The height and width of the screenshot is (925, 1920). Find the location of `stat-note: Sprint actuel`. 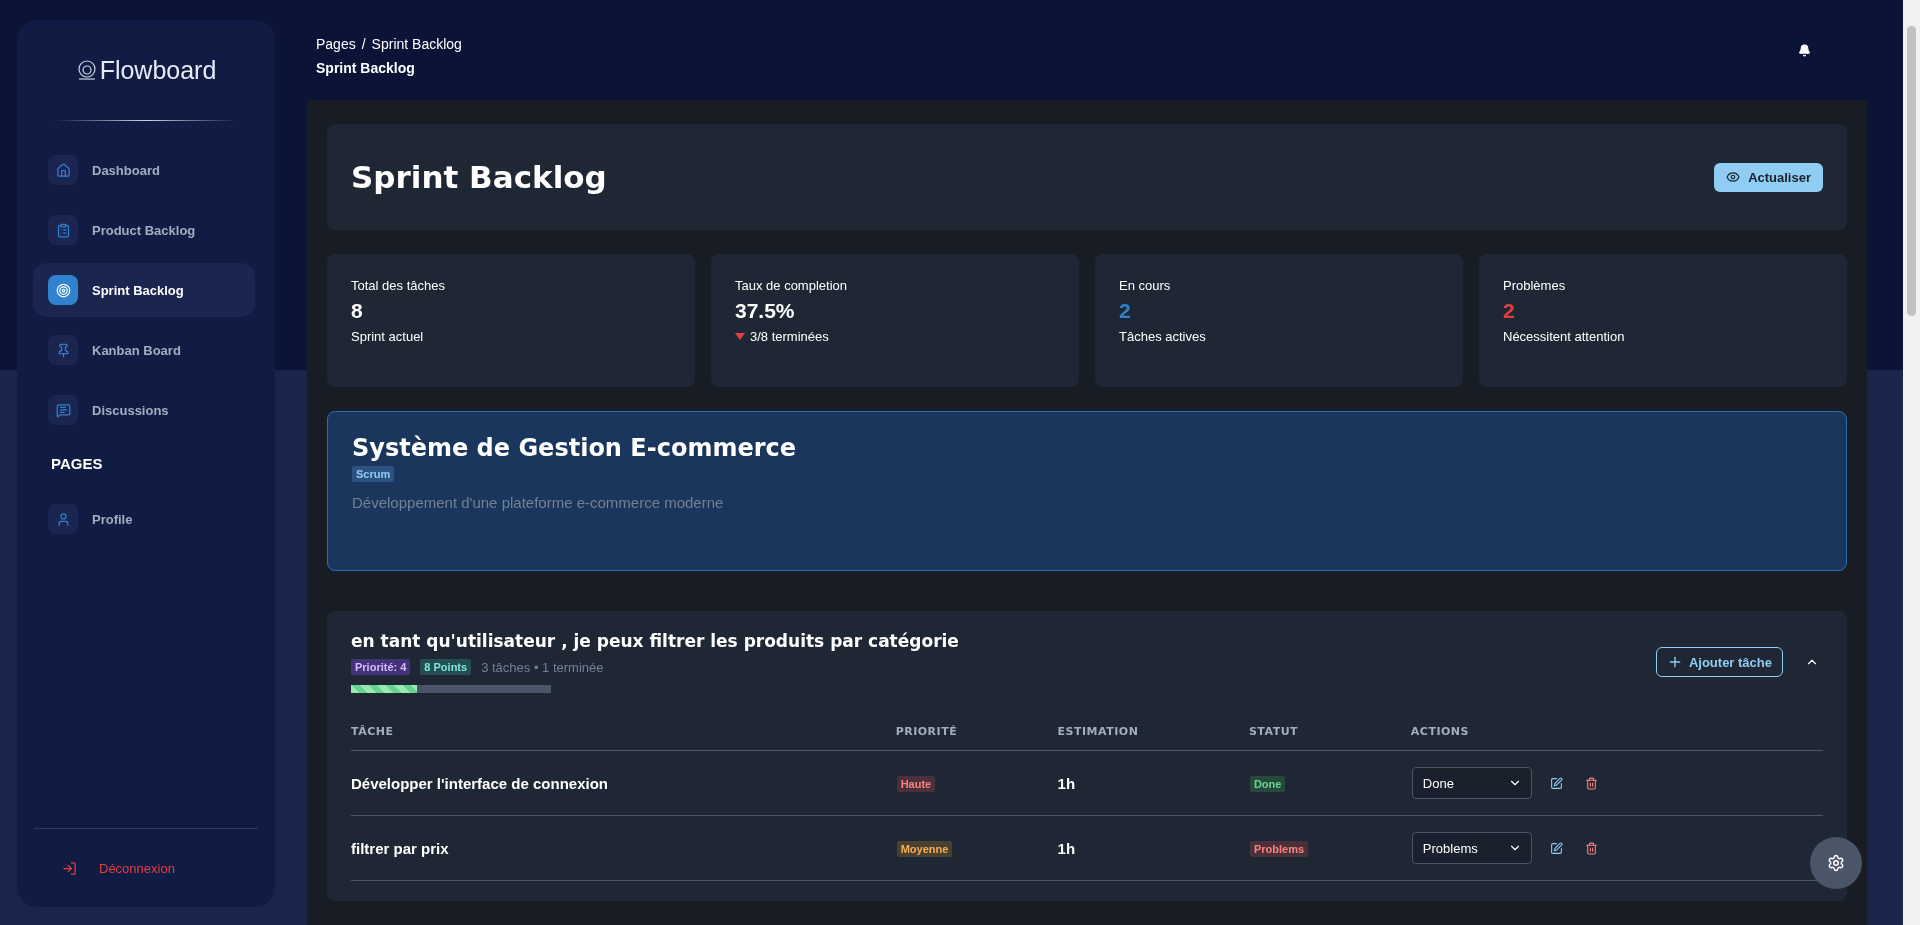

stat-note: Sprint actuel is located at coordinates (387, 336).